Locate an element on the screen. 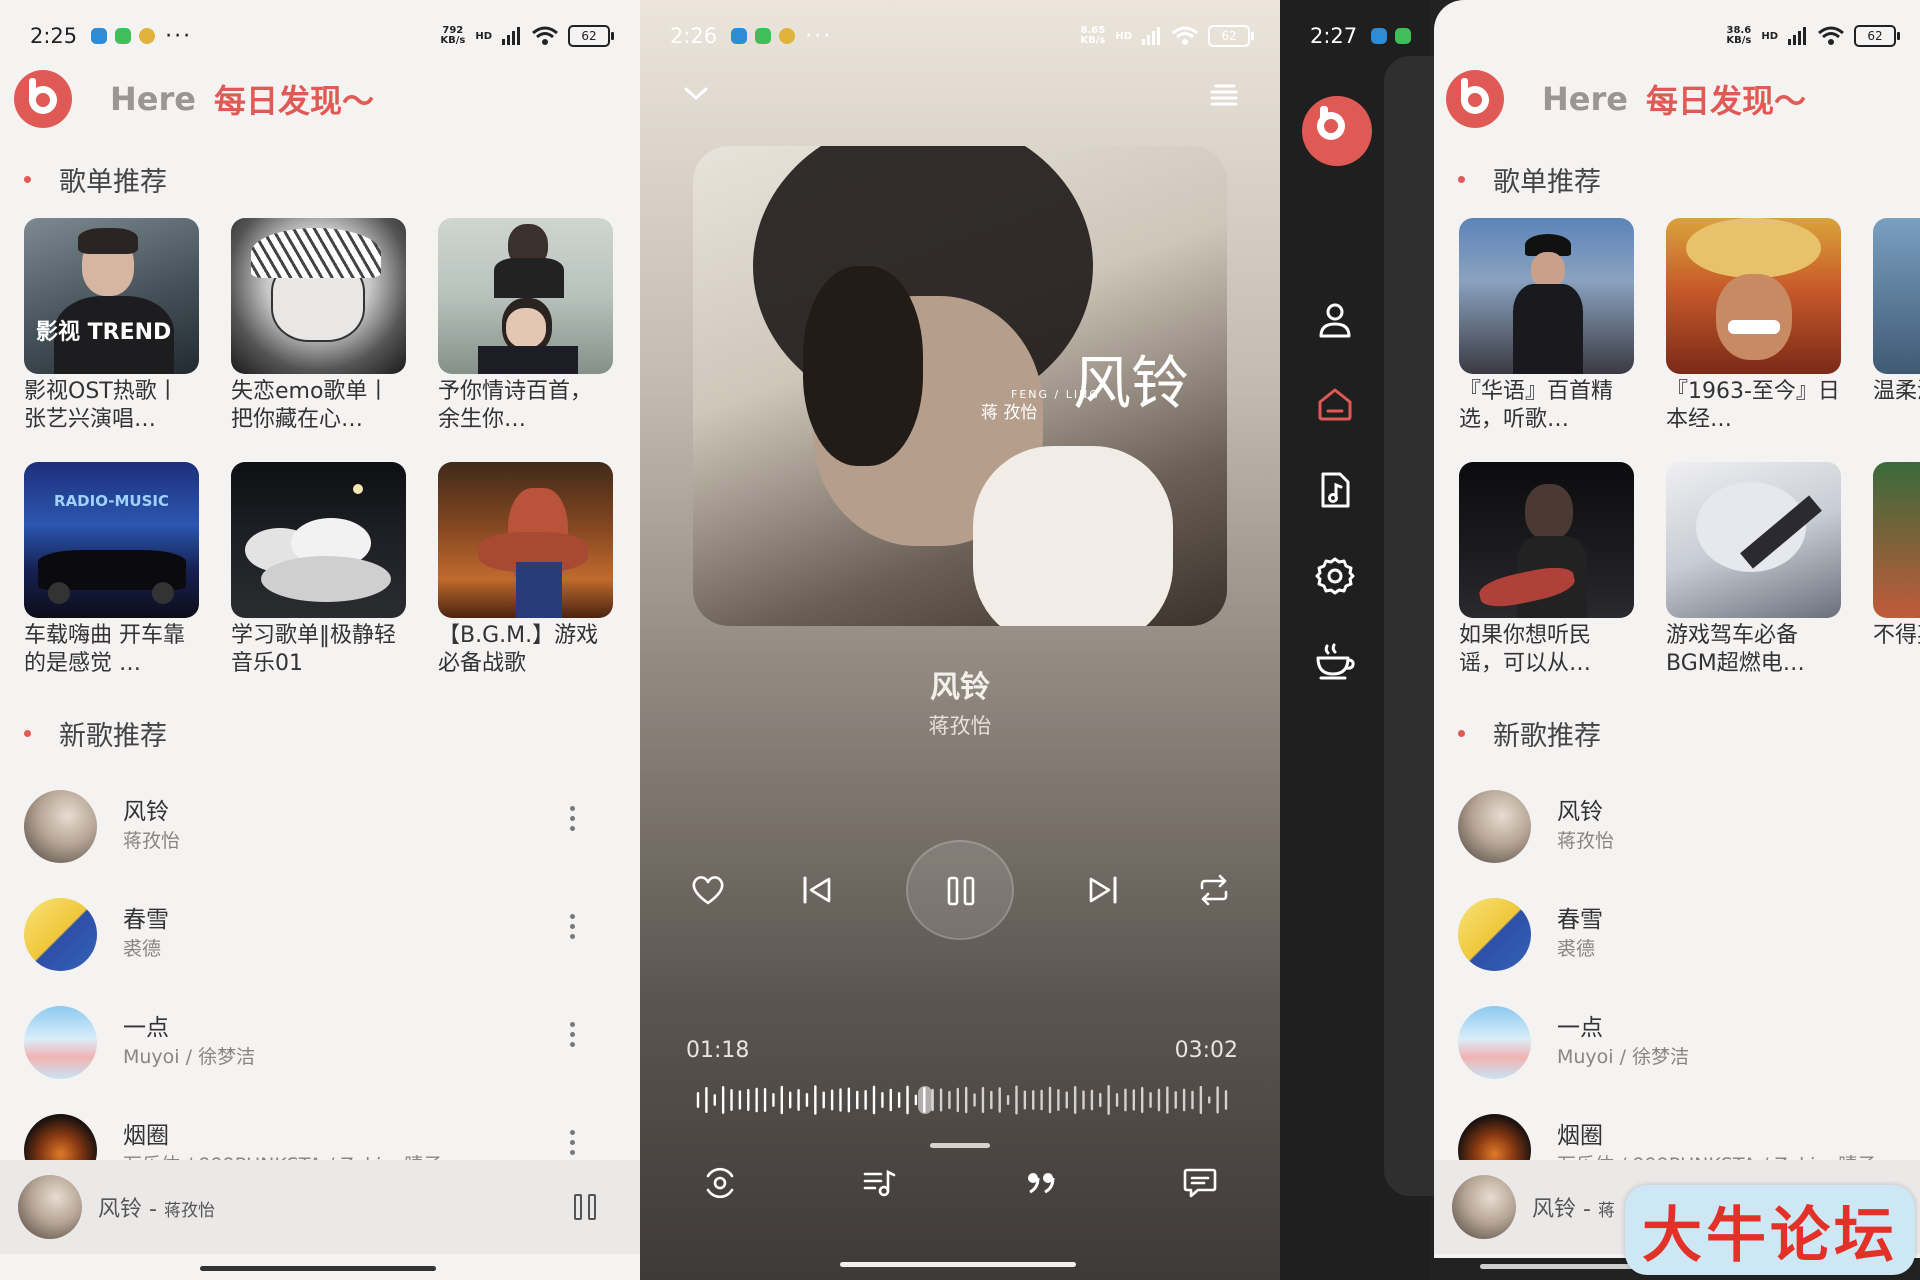  song-artist: 蒋孜怡 is located at coordinates (1586, 841).